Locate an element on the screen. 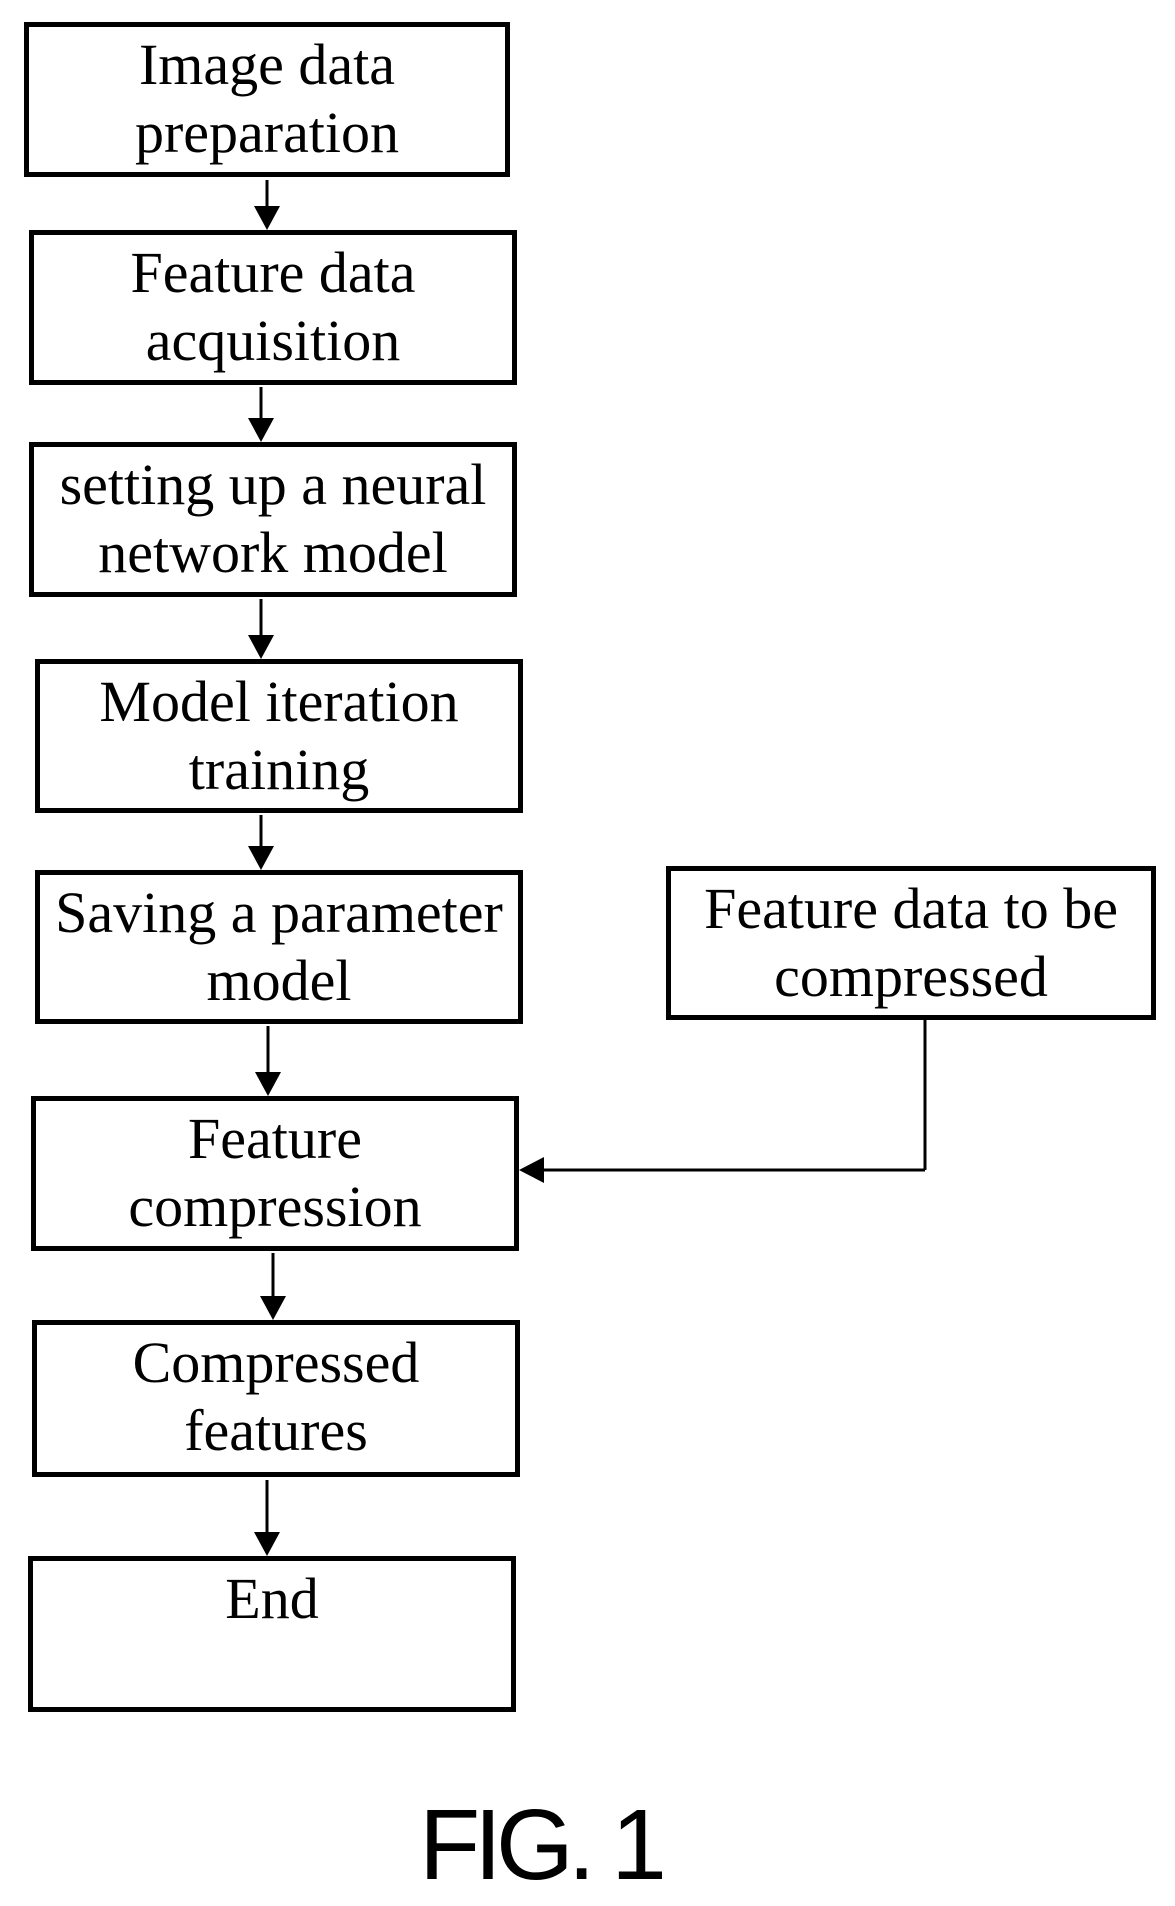 The height and width of the screenshot is (1906, 1175). step-saving-parameter-model: Saving a parameter model is located at coordinates (279, 947).